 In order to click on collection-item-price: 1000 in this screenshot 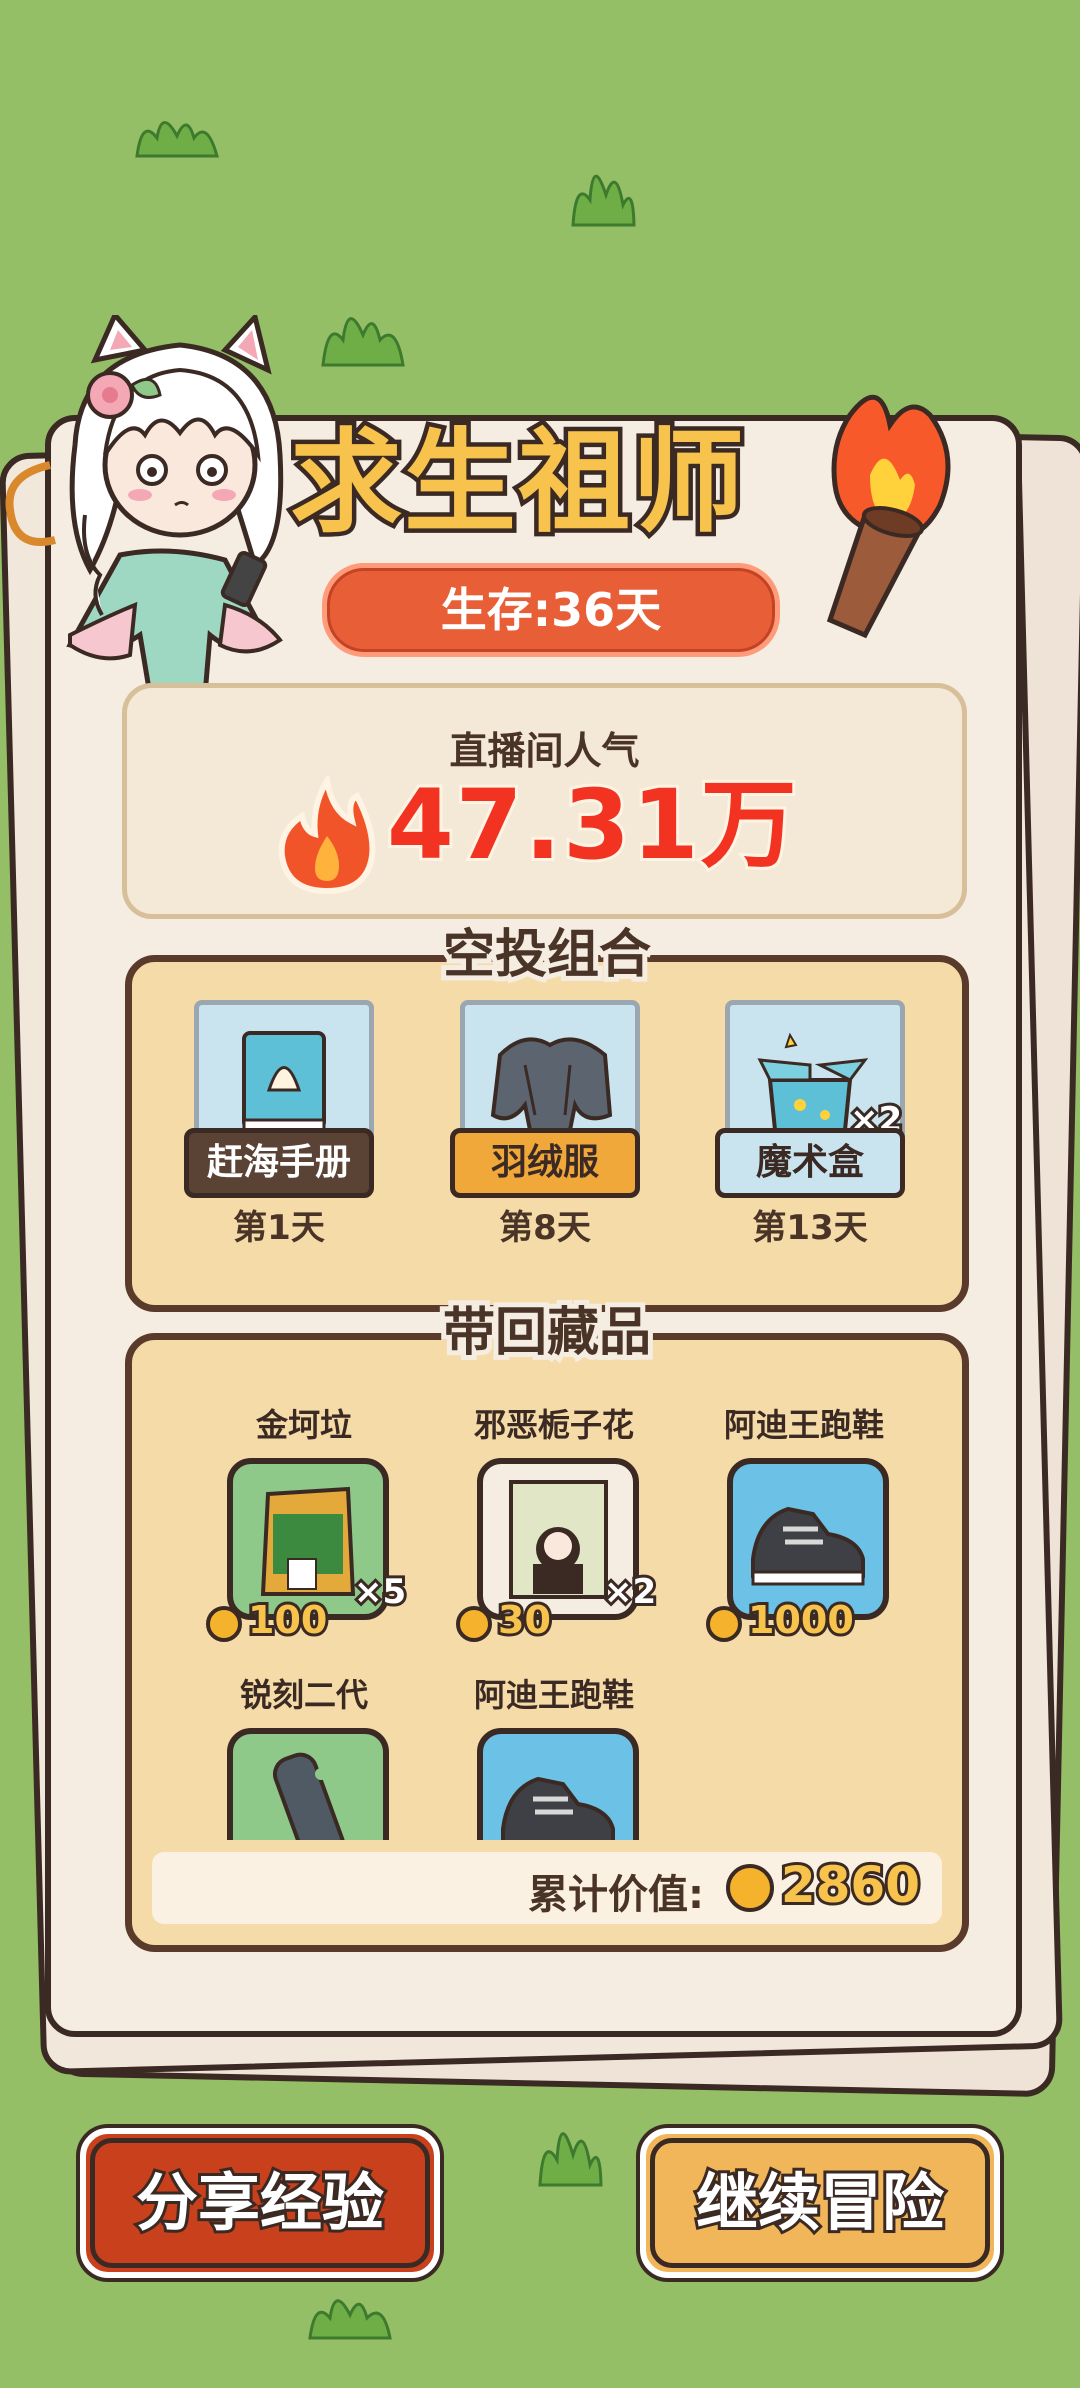, I will do `click(801, 1620)`.